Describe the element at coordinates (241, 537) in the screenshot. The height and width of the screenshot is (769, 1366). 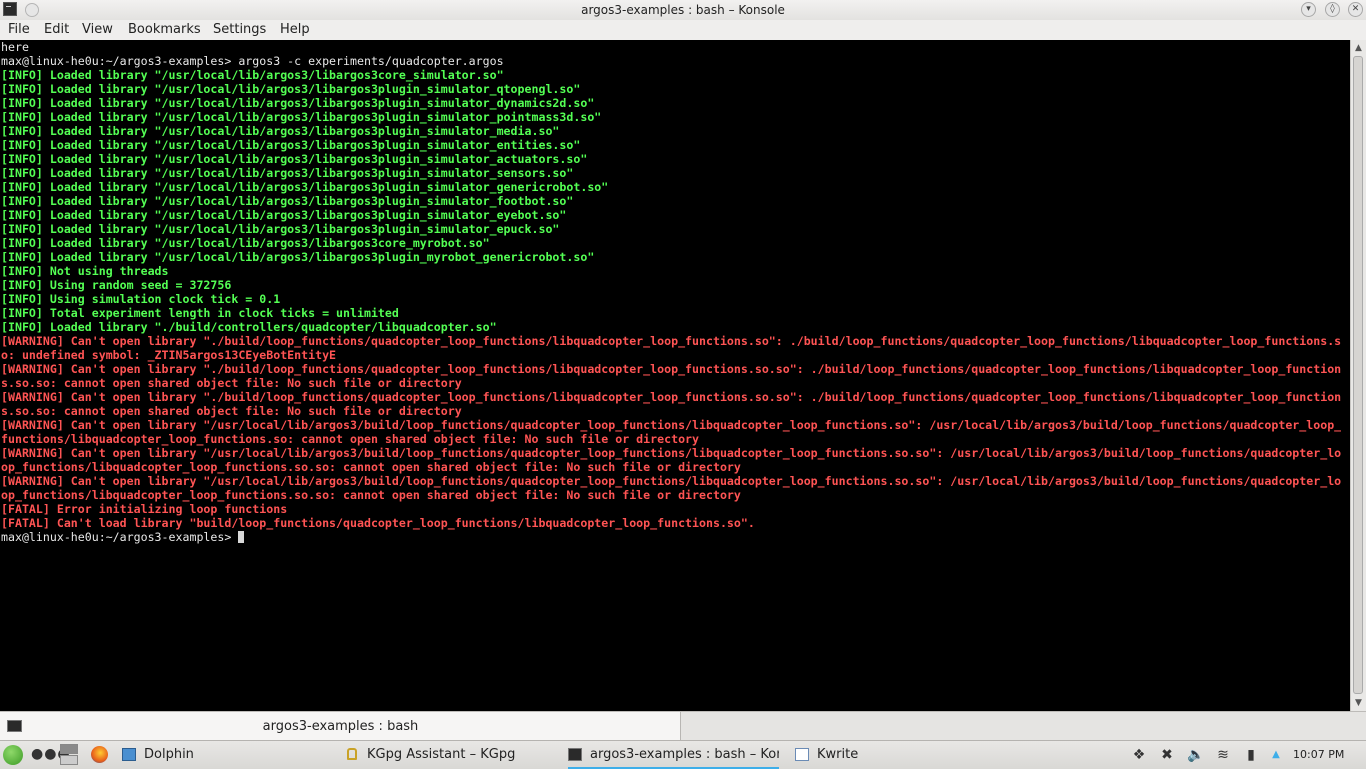
I see `text-cursor` at that location.